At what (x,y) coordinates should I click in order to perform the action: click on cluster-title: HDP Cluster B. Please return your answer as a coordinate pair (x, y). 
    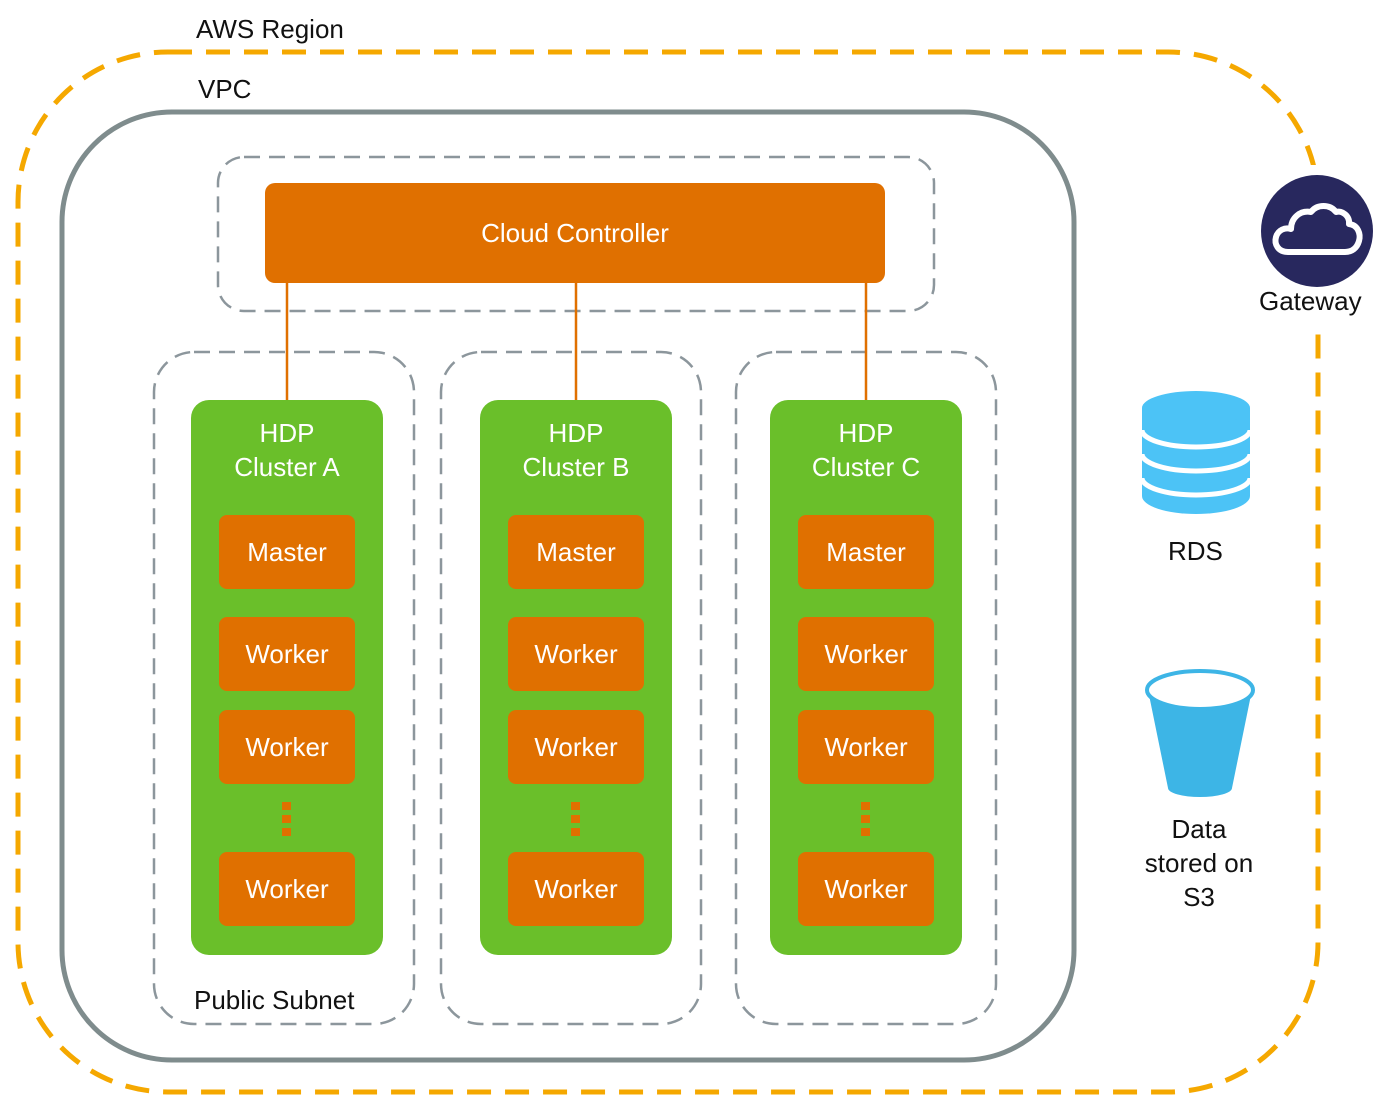
    Looking at the image, I should click on (576, 450).